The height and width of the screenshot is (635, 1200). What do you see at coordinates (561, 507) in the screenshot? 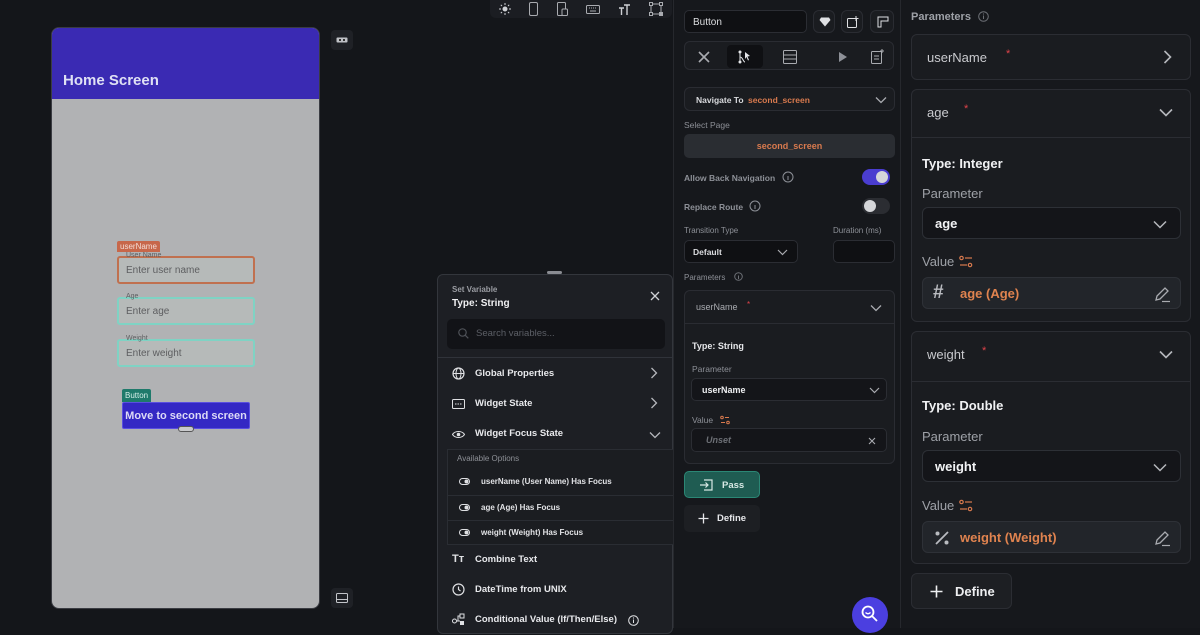
I see `option-age-has-focus: age (Age) Has Focus` at bounding box center [561, 507].